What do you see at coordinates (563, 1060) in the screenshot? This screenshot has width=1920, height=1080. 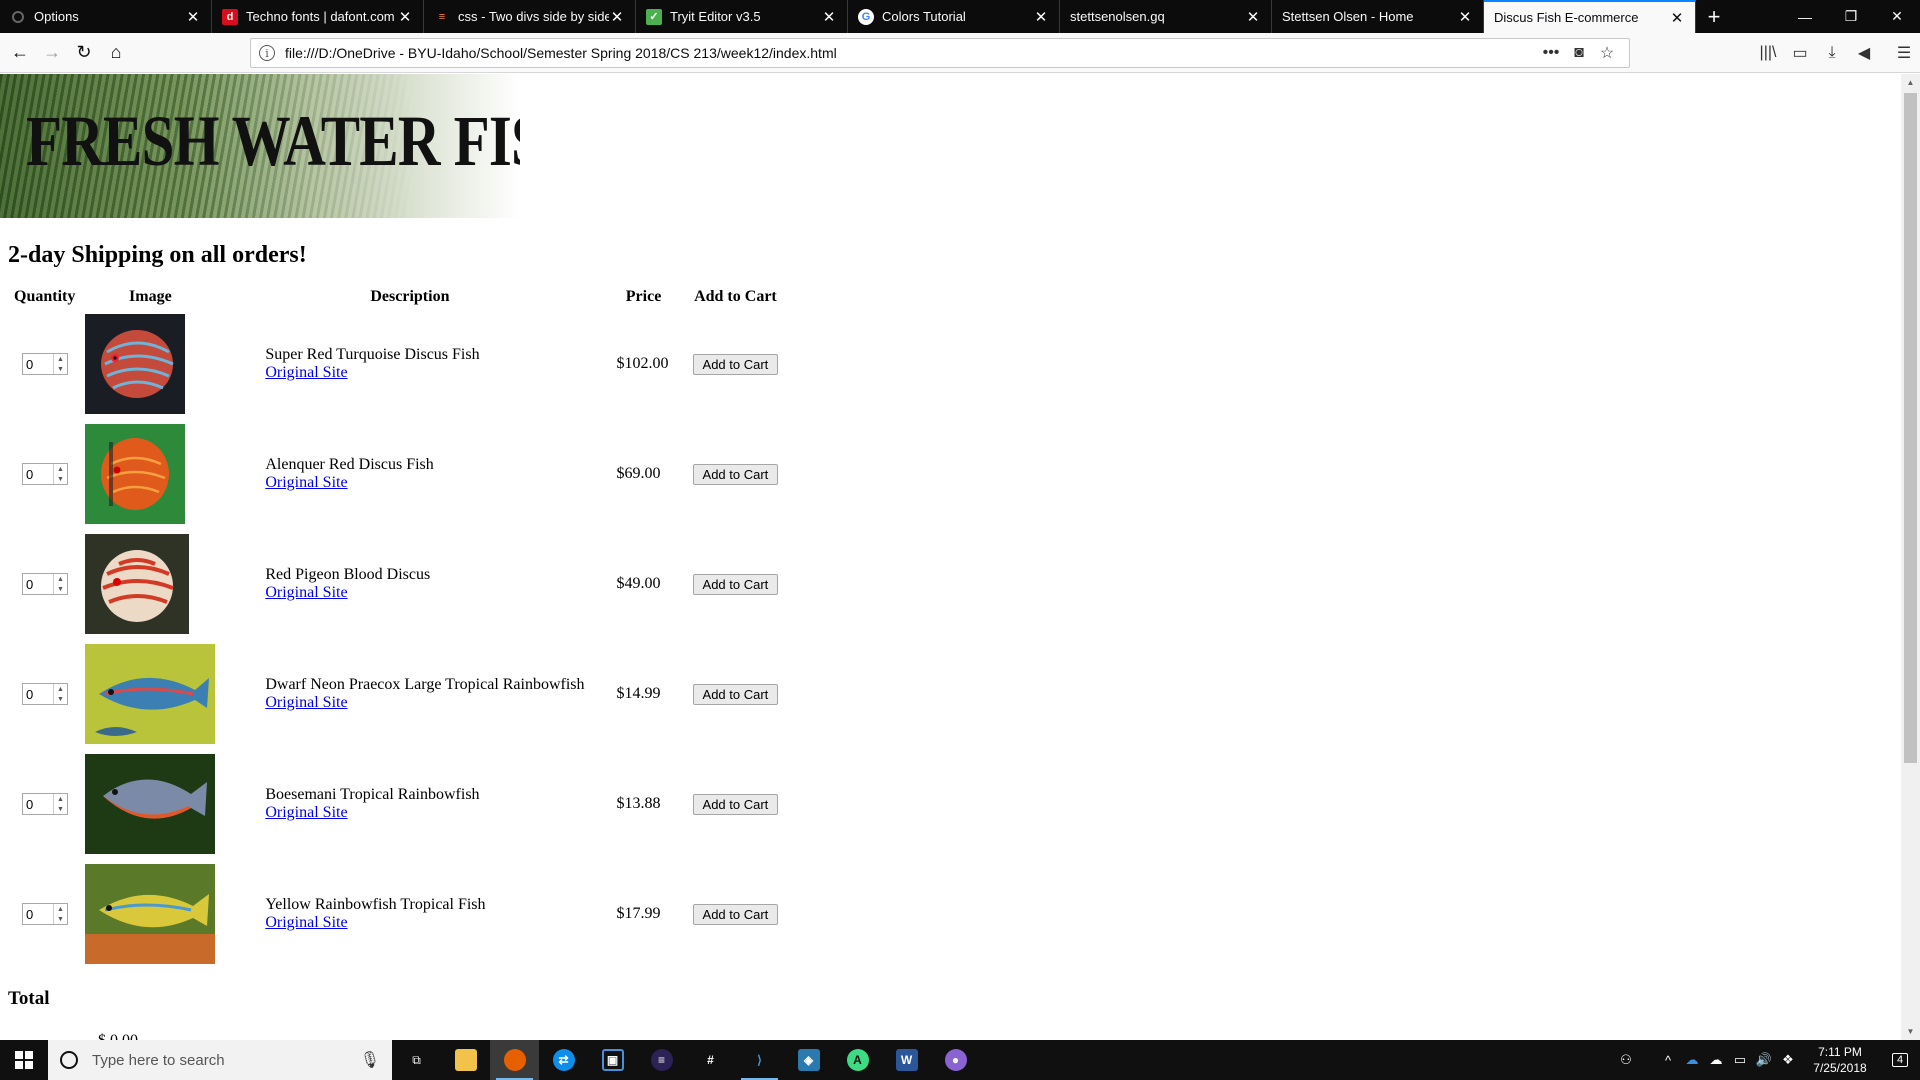 I see `teamviewer-icon: ⇄` at bounding box center [563, 1060].